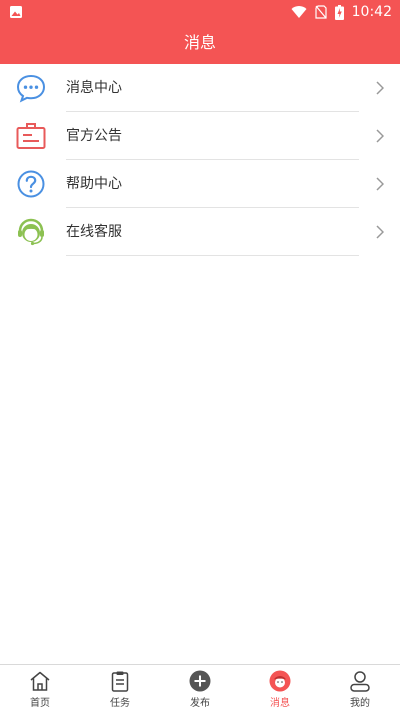 This screenshot has width=400, height=712. Describe the element at coordinates (299, 12) in the screenshot. I see `wifi-icon` at that location.